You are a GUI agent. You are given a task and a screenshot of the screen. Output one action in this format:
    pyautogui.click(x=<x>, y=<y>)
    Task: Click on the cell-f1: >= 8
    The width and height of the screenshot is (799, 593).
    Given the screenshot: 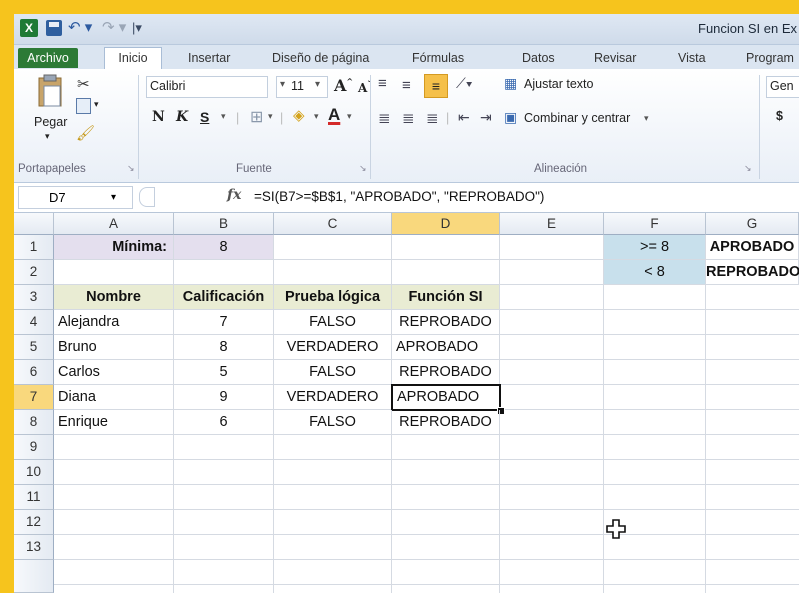 What is the action you would take?
    pyautogui.click(x=655, y=247)
    